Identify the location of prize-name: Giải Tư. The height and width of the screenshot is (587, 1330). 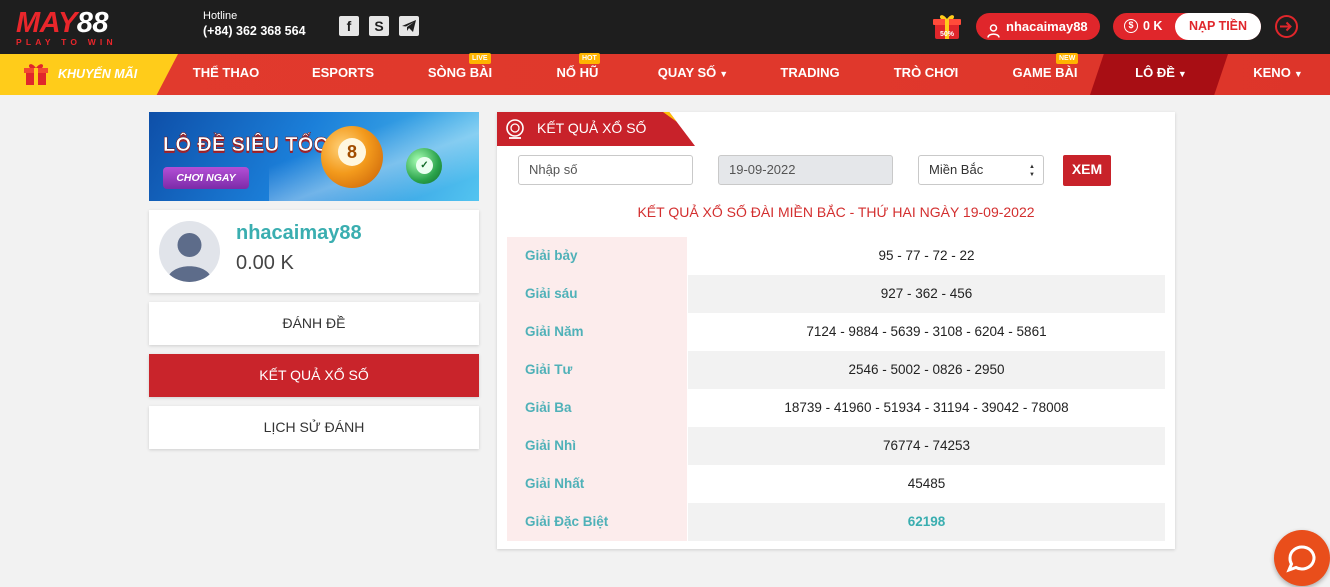
(597, 370).